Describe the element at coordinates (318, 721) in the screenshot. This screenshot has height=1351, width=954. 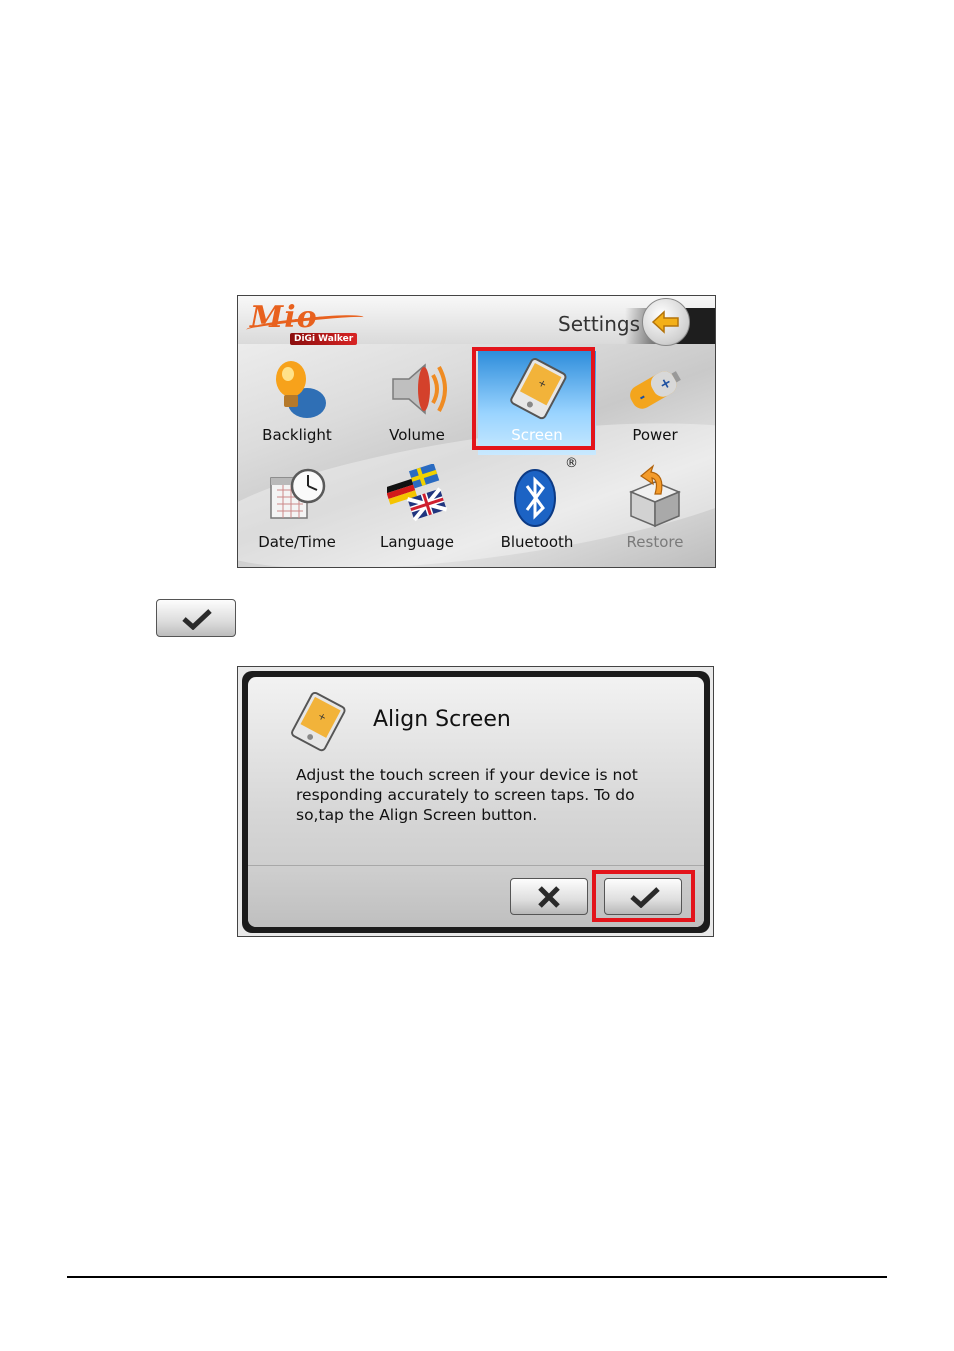
I see `screen-device-icon: +` at that location.